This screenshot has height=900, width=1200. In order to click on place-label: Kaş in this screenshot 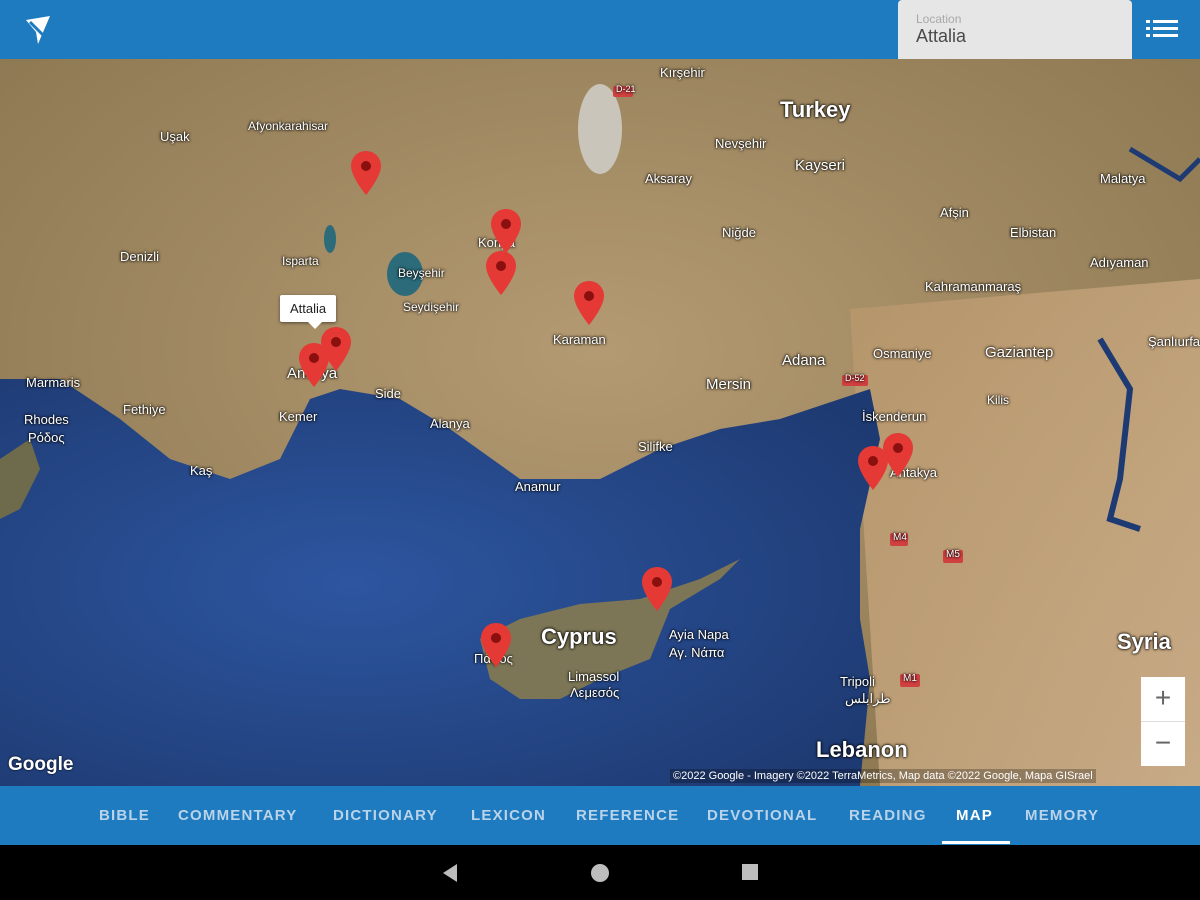, I will do `click(201, 470)`.